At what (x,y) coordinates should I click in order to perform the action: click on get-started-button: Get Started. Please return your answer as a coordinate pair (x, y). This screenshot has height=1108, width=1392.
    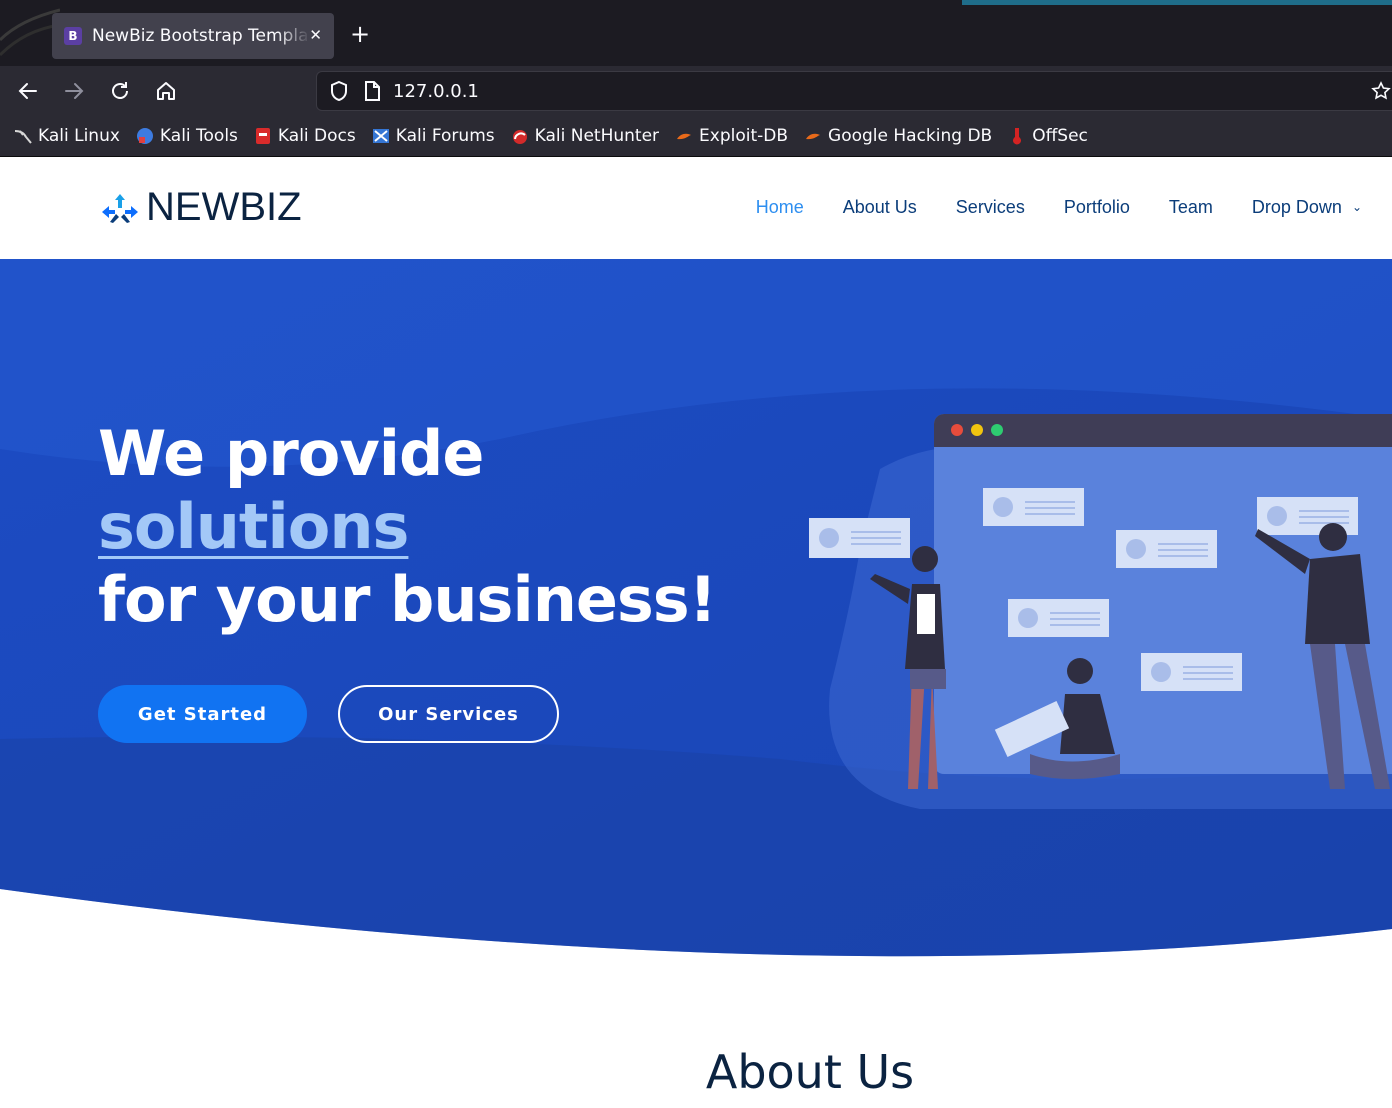
    Looking at the image, I should click on (202, 714).